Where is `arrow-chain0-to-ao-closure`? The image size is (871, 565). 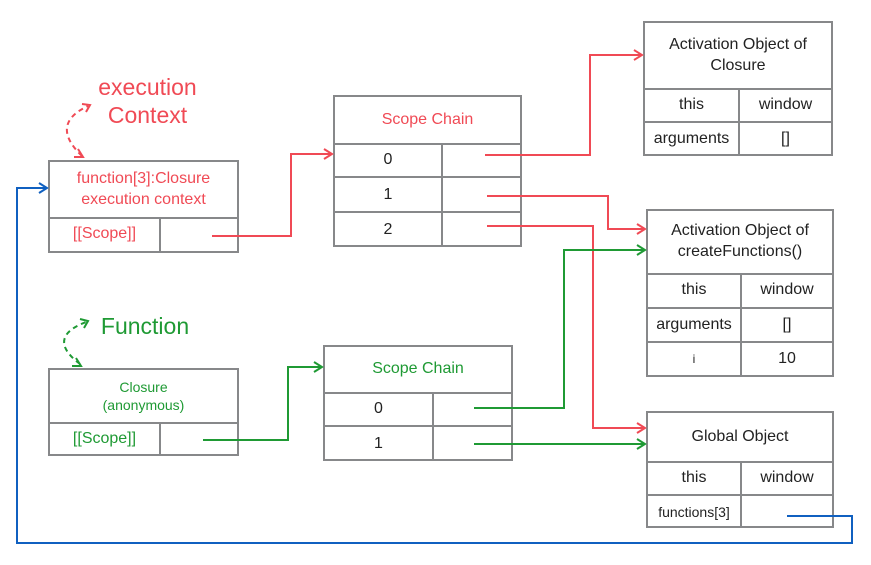 arrow-chain0-to-ao-closure is located at coordinates (563, 105).